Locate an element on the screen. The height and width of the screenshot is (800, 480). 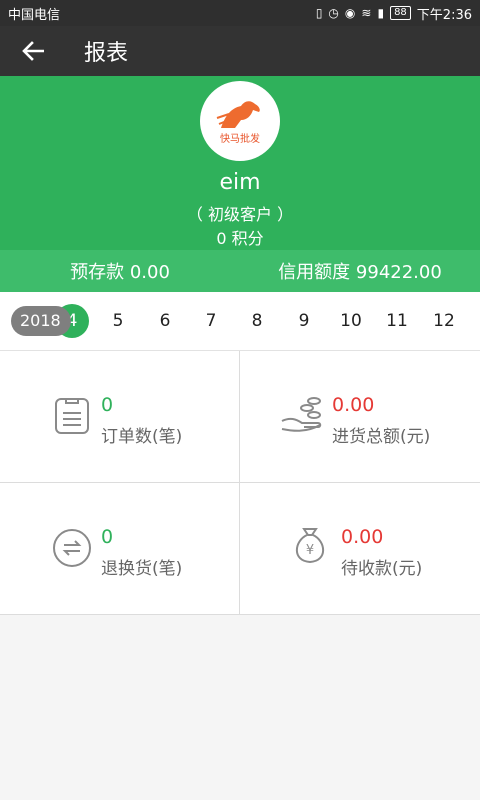
arrow-left-icon is located at coordinates (33, 51).